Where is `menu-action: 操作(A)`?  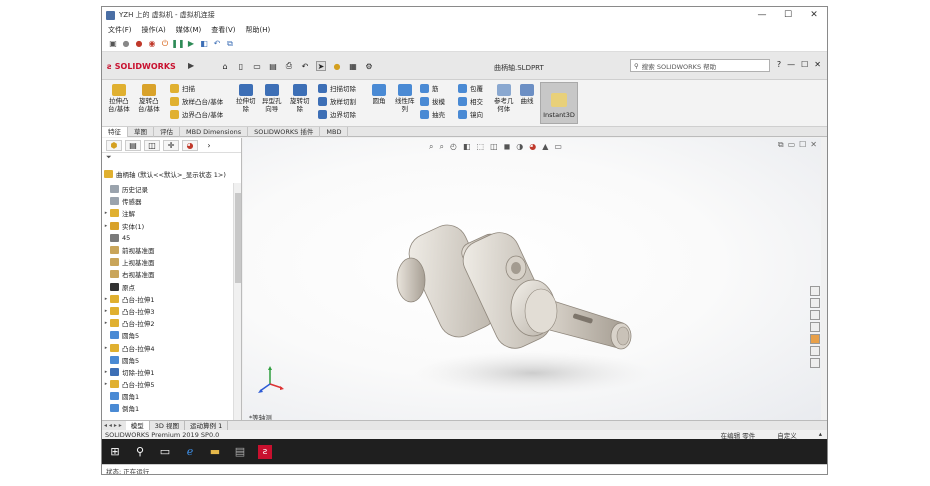
menu-action: 操作(A) is located at coordinates (154, 30).